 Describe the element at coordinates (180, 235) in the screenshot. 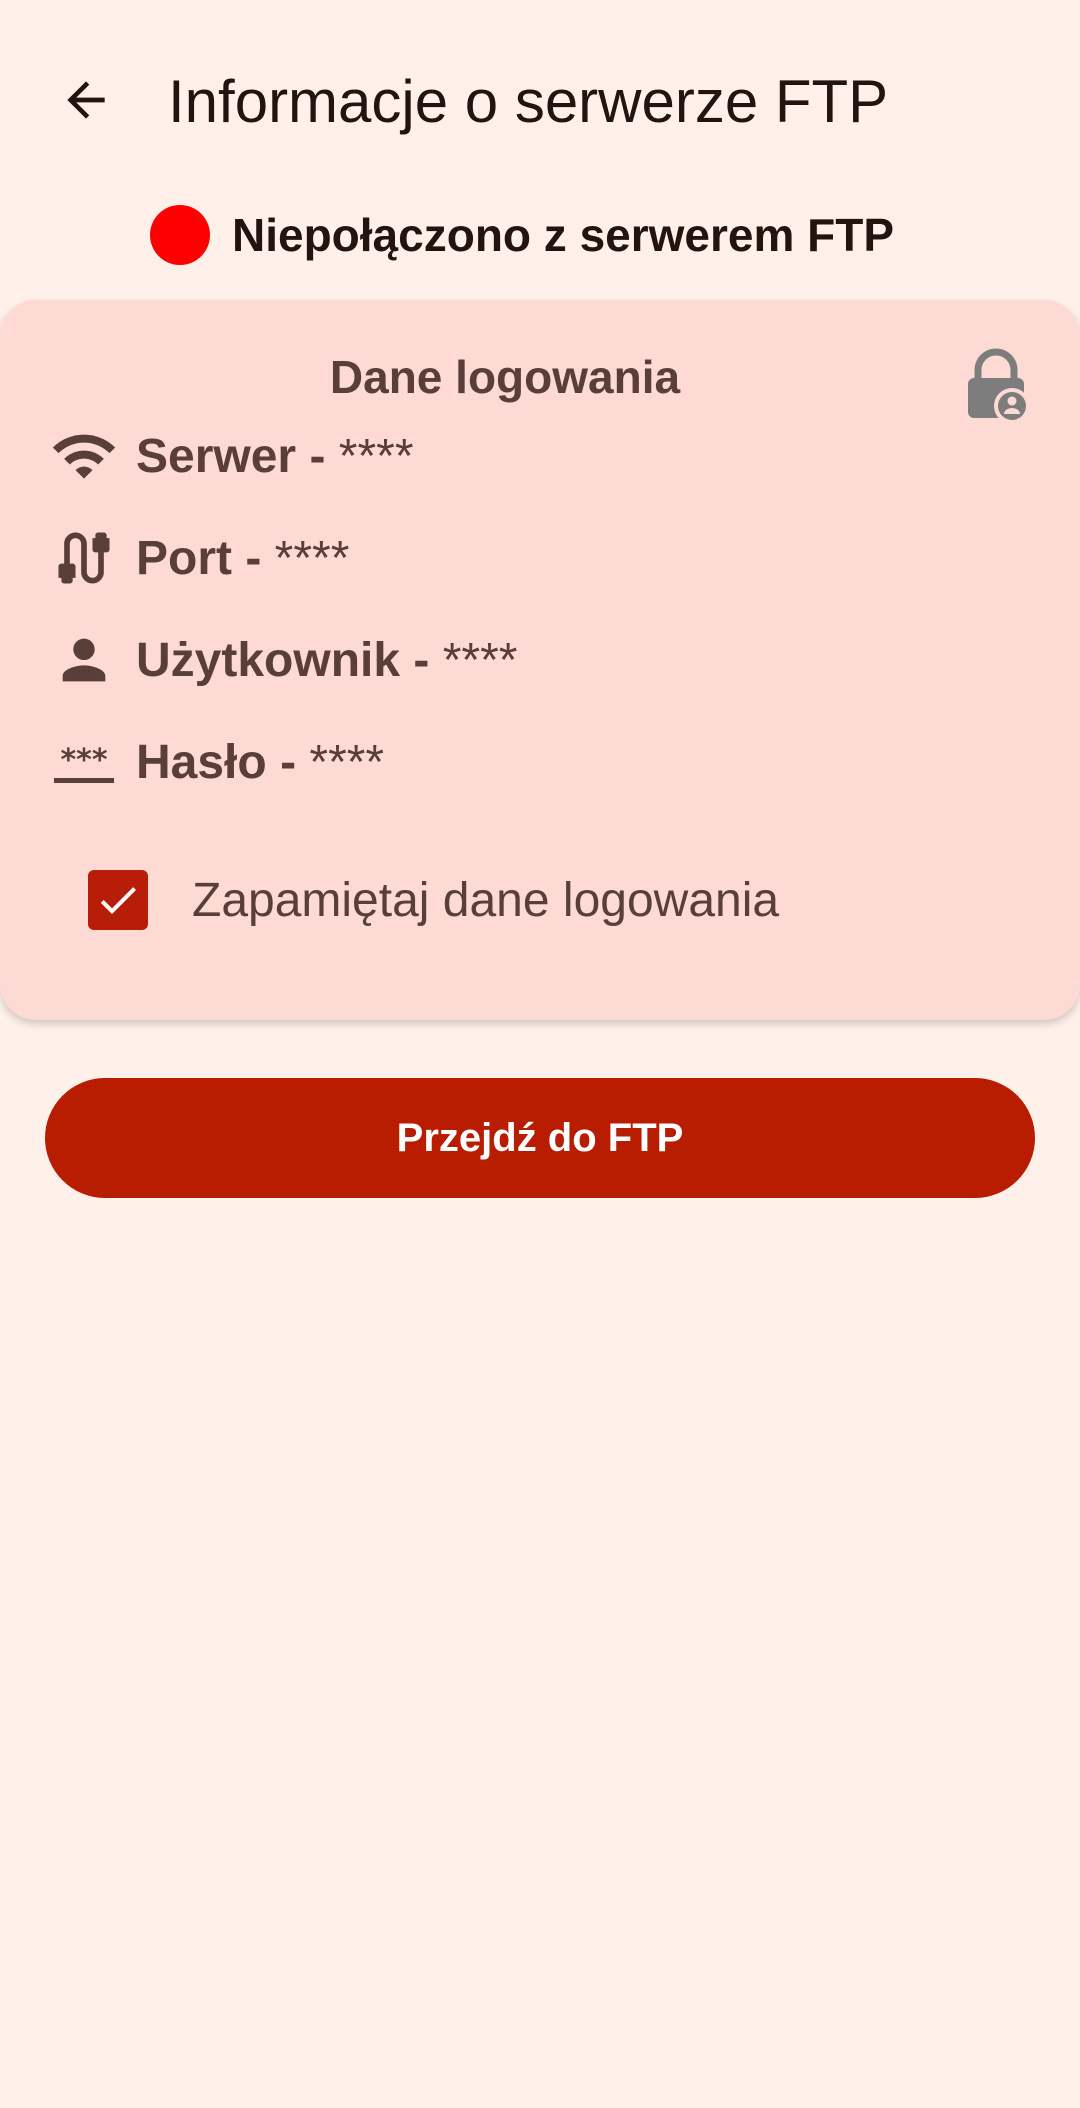

I see `status-indicator-dot` at that location.